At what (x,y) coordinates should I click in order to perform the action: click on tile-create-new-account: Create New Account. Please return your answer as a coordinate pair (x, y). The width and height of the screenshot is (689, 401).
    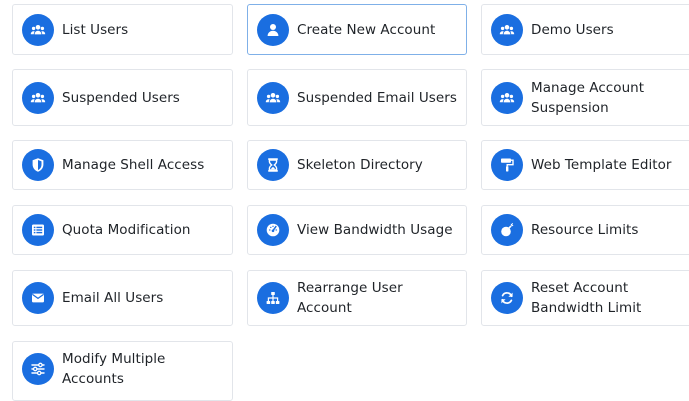
    Looking at the image, I should click on (357, 29).